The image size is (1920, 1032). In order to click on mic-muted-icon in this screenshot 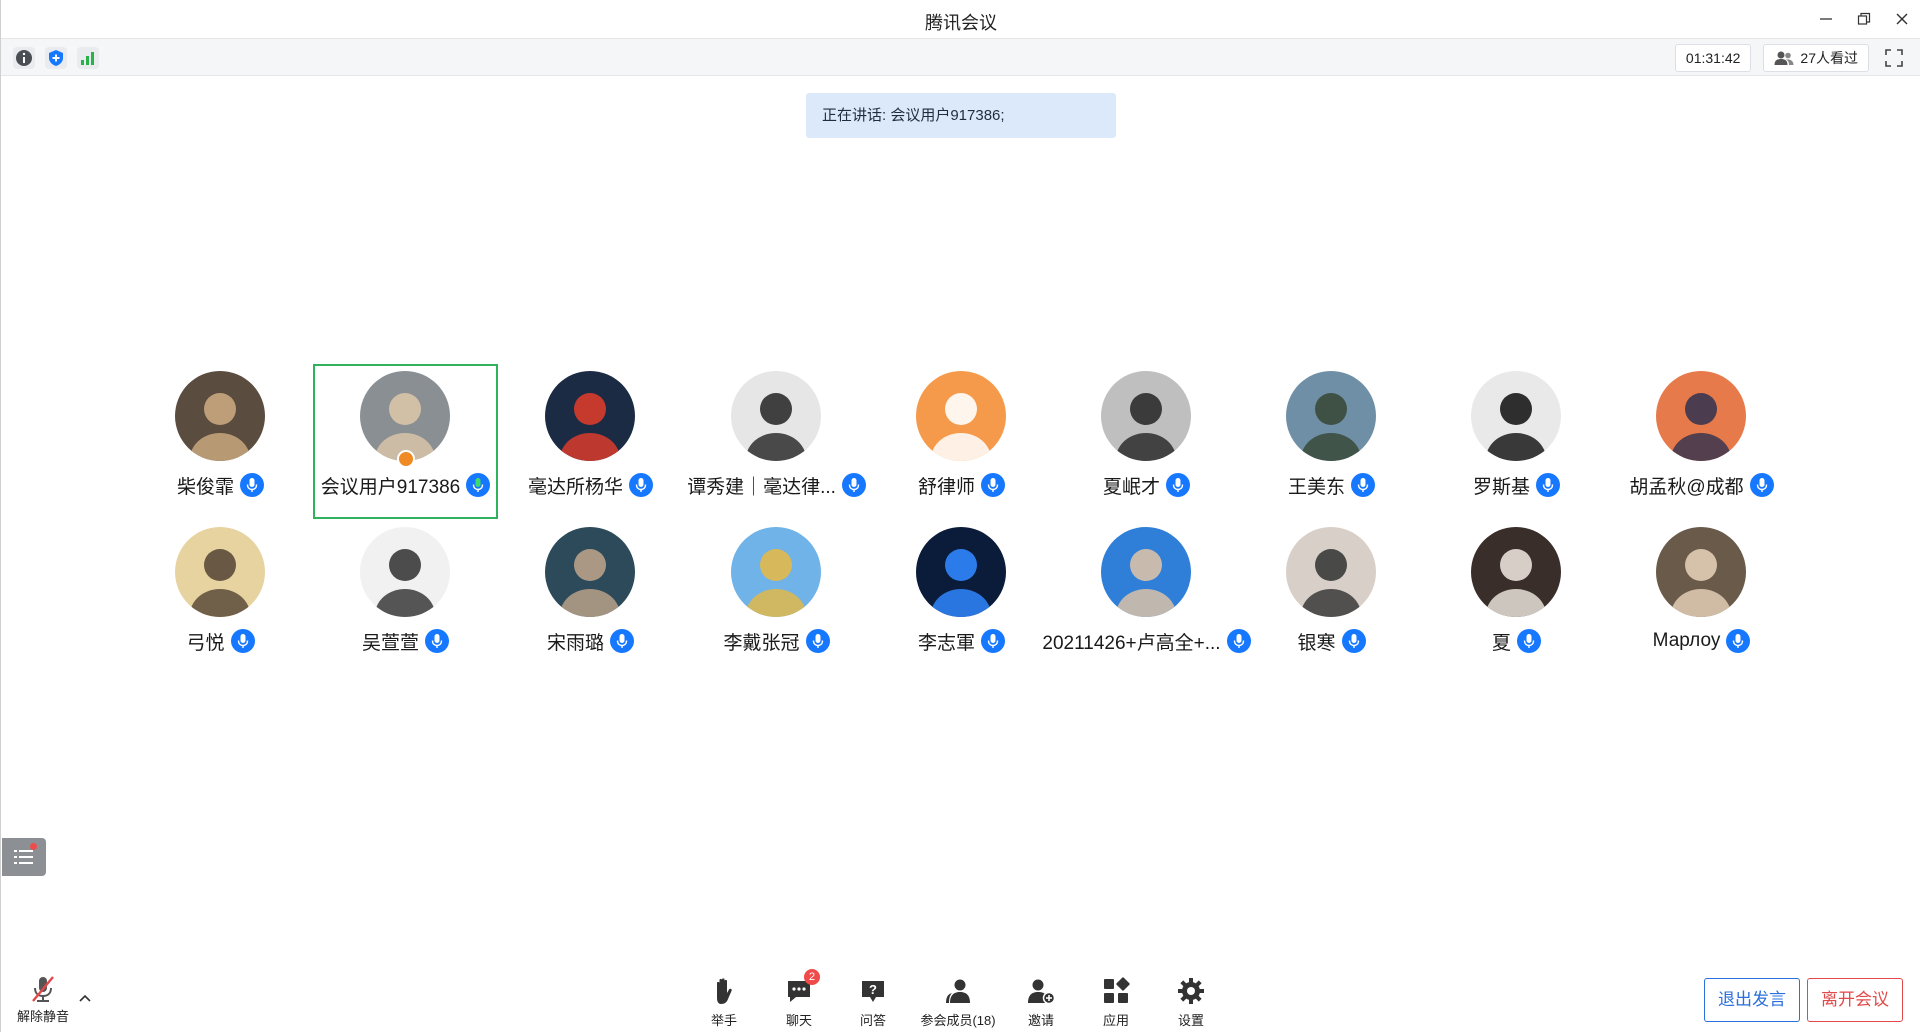, I will do `click(43, 989)`.